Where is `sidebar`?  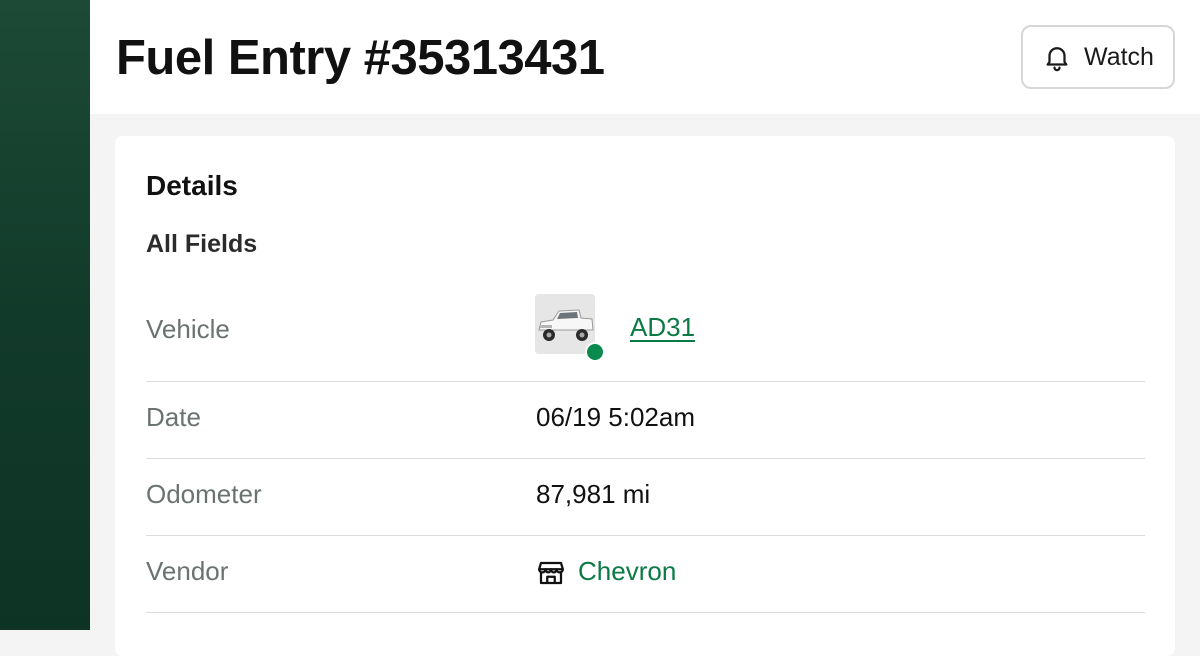 sidebar is located at coordinates (45, 315).